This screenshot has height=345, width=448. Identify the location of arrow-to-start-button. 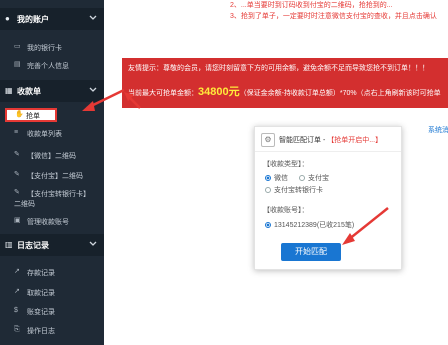
(365, 226).